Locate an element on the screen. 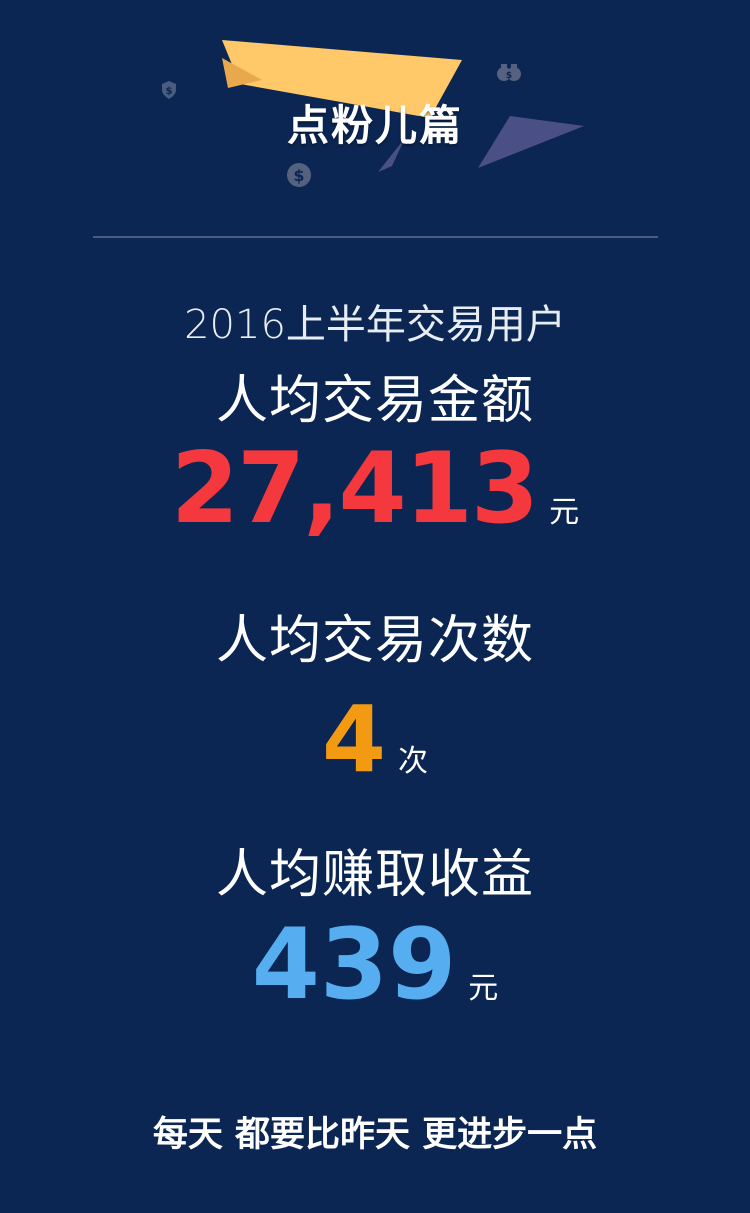  subtitle: 2016上半年交易用户 is located at coordinates (375, 325).